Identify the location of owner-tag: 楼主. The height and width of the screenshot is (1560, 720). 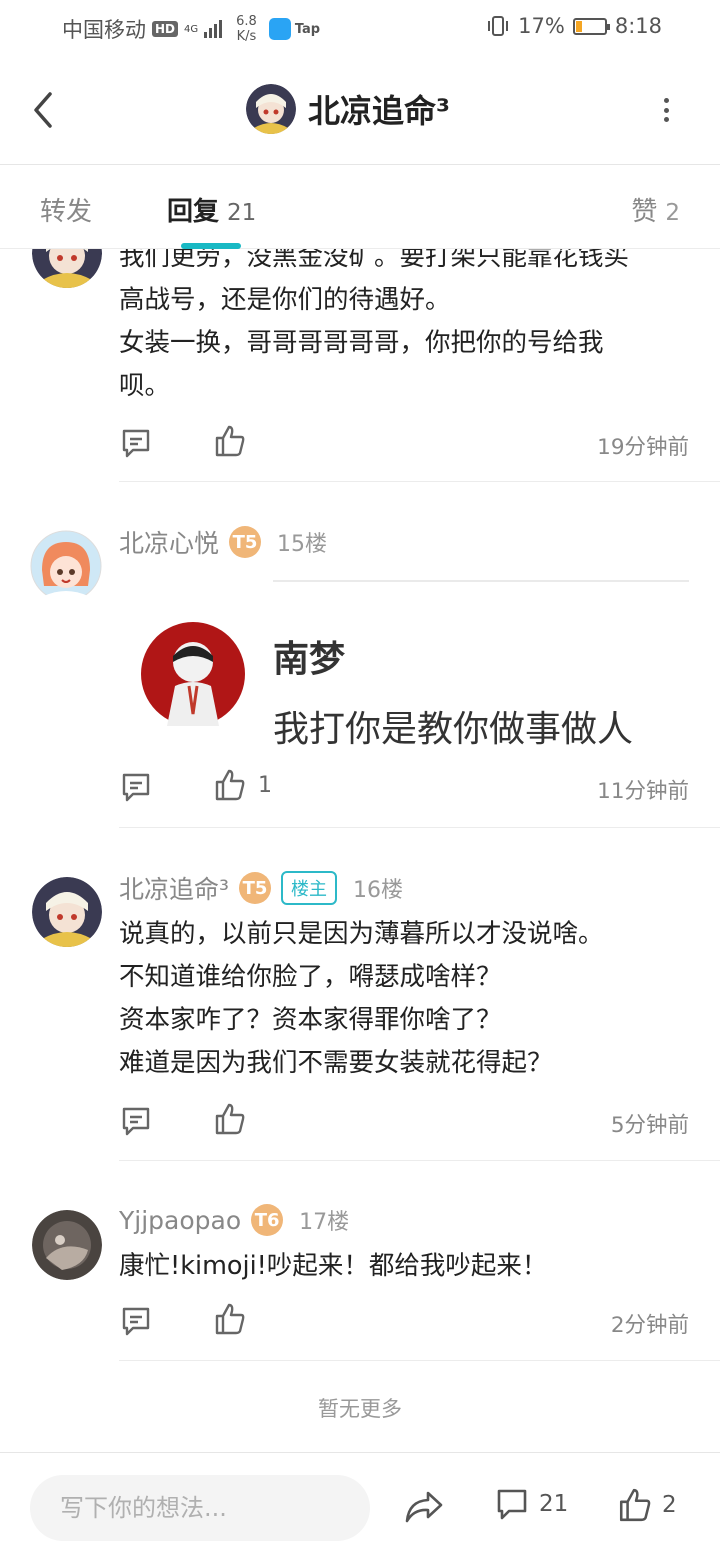
(309, 888).